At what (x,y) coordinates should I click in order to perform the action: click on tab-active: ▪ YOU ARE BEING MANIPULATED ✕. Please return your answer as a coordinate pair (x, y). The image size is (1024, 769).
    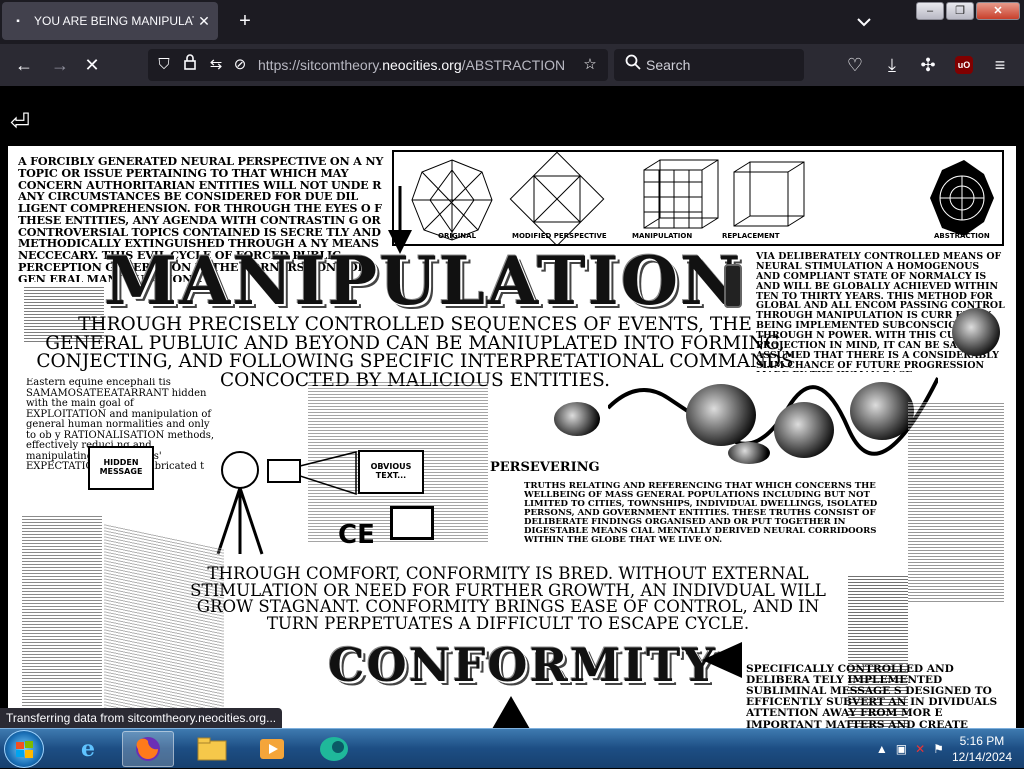
    Looking at the image, I should click on (110, 21).